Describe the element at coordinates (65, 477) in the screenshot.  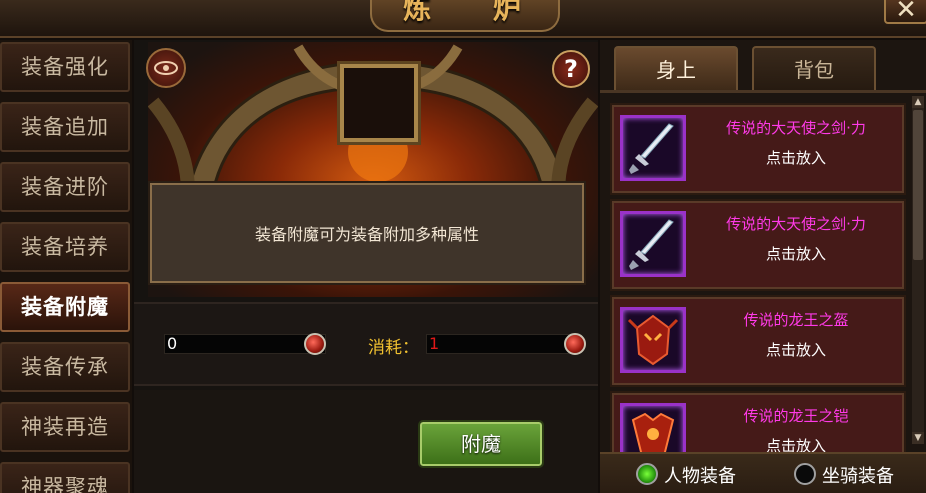
I see `menu-item-soul-gather: 神器聚魂` at that location.